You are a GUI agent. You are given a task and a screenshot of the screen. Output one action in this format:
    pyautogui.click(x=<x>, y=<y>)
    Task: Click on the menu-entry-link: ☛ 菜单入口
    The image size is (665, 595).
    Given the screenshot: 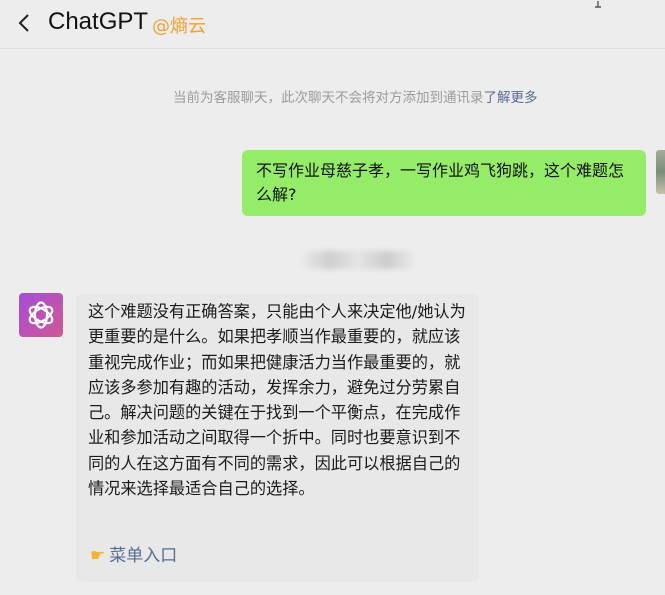 What is the action you would take?
    pyautogui.click(x=133, y=556)
    